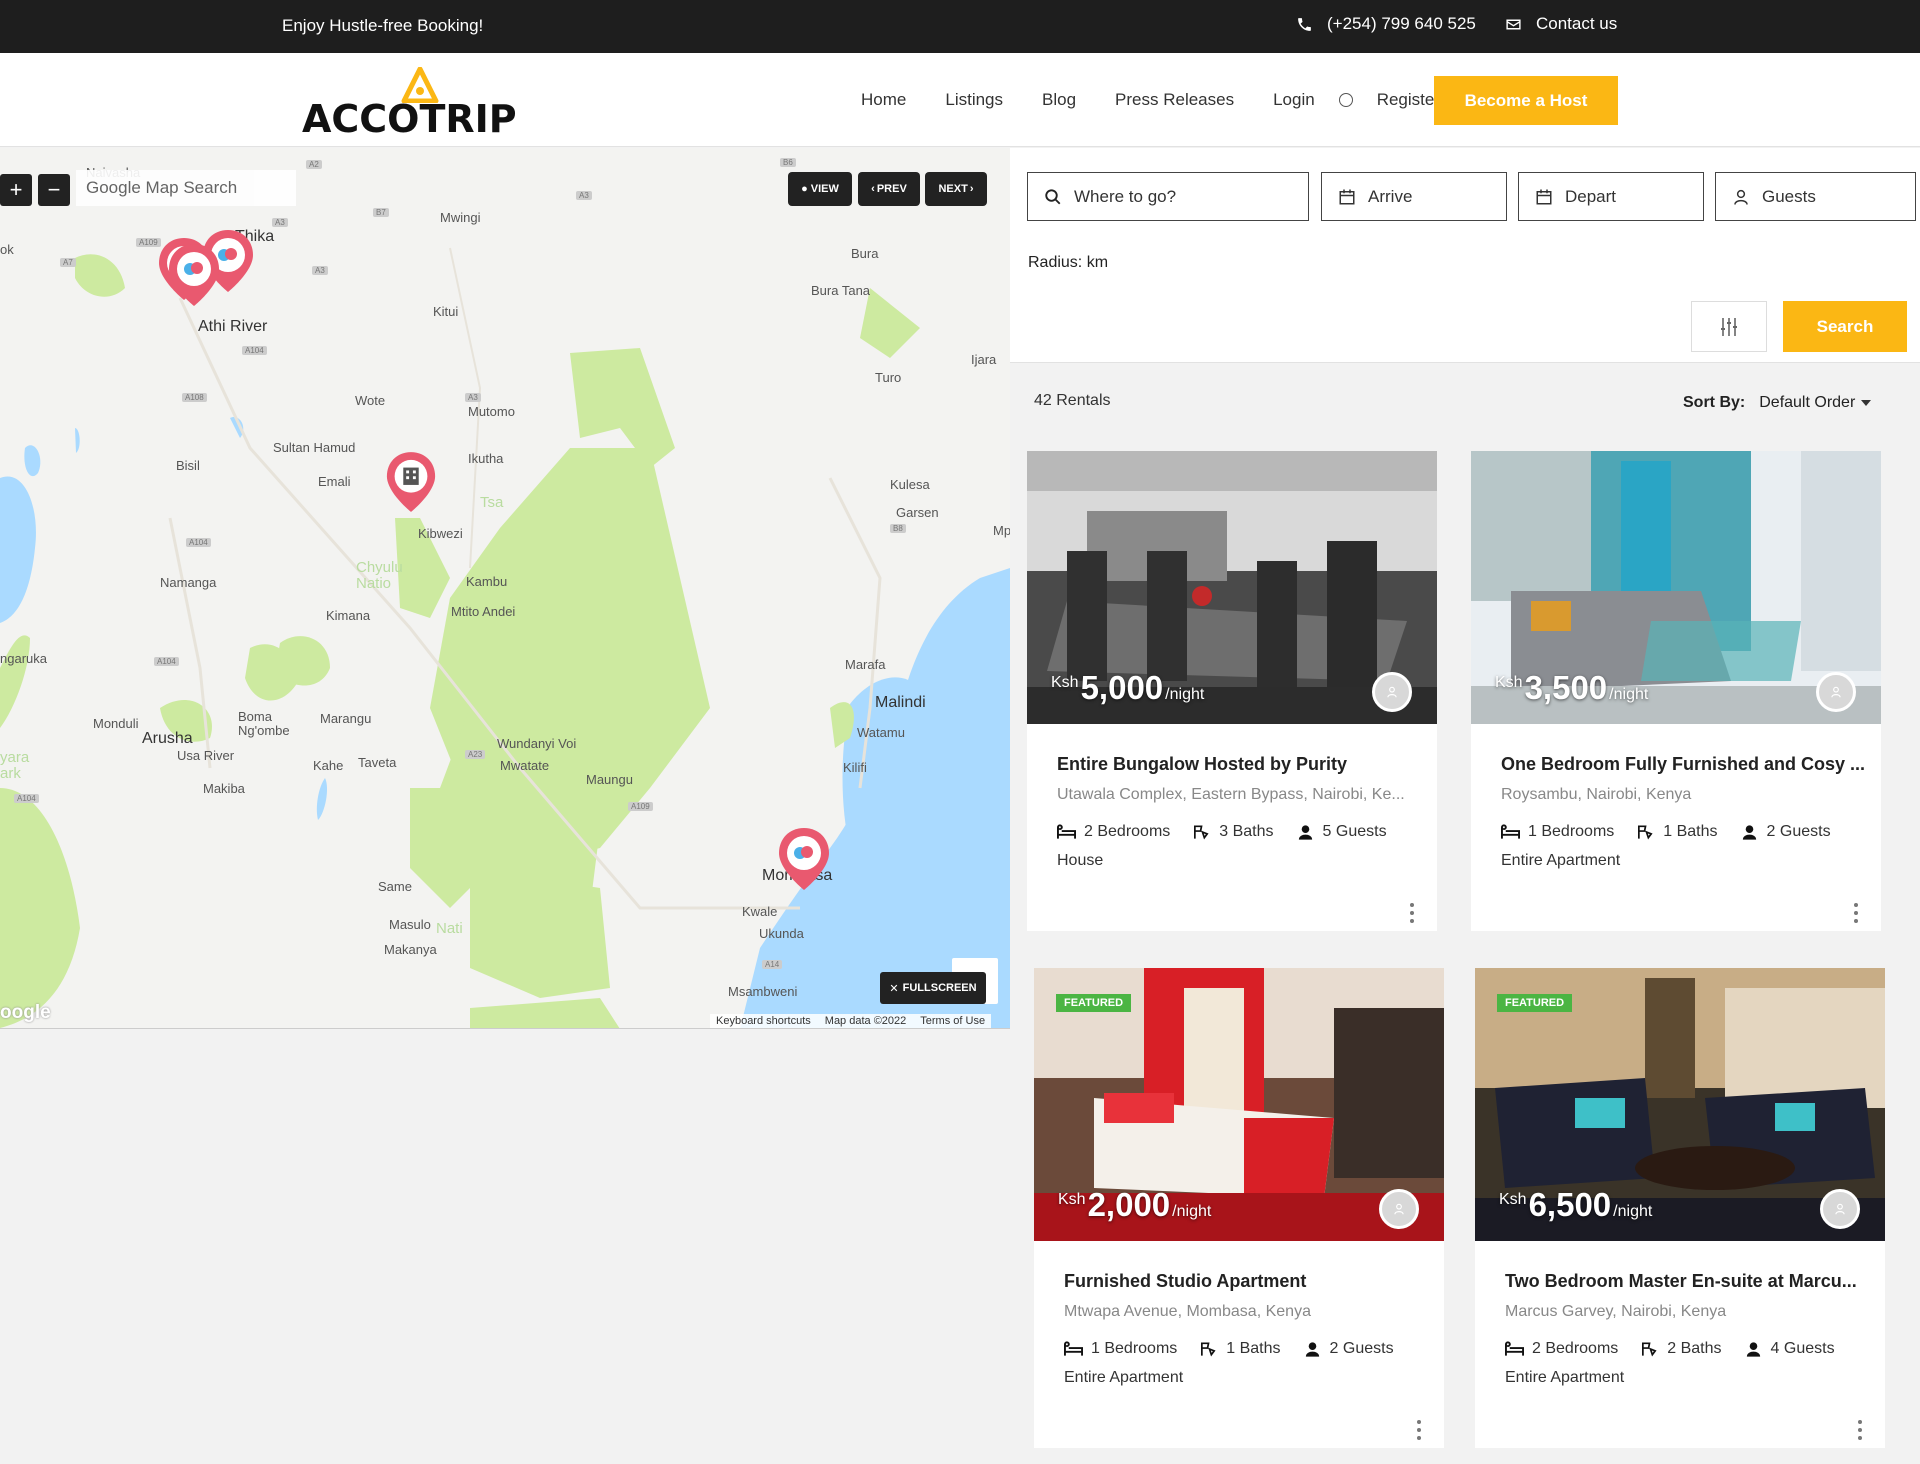  What do you see at coordinates (16, 190) in the screenshot?
I see `zoom-in-button: +` at bounding box center [16, 190].